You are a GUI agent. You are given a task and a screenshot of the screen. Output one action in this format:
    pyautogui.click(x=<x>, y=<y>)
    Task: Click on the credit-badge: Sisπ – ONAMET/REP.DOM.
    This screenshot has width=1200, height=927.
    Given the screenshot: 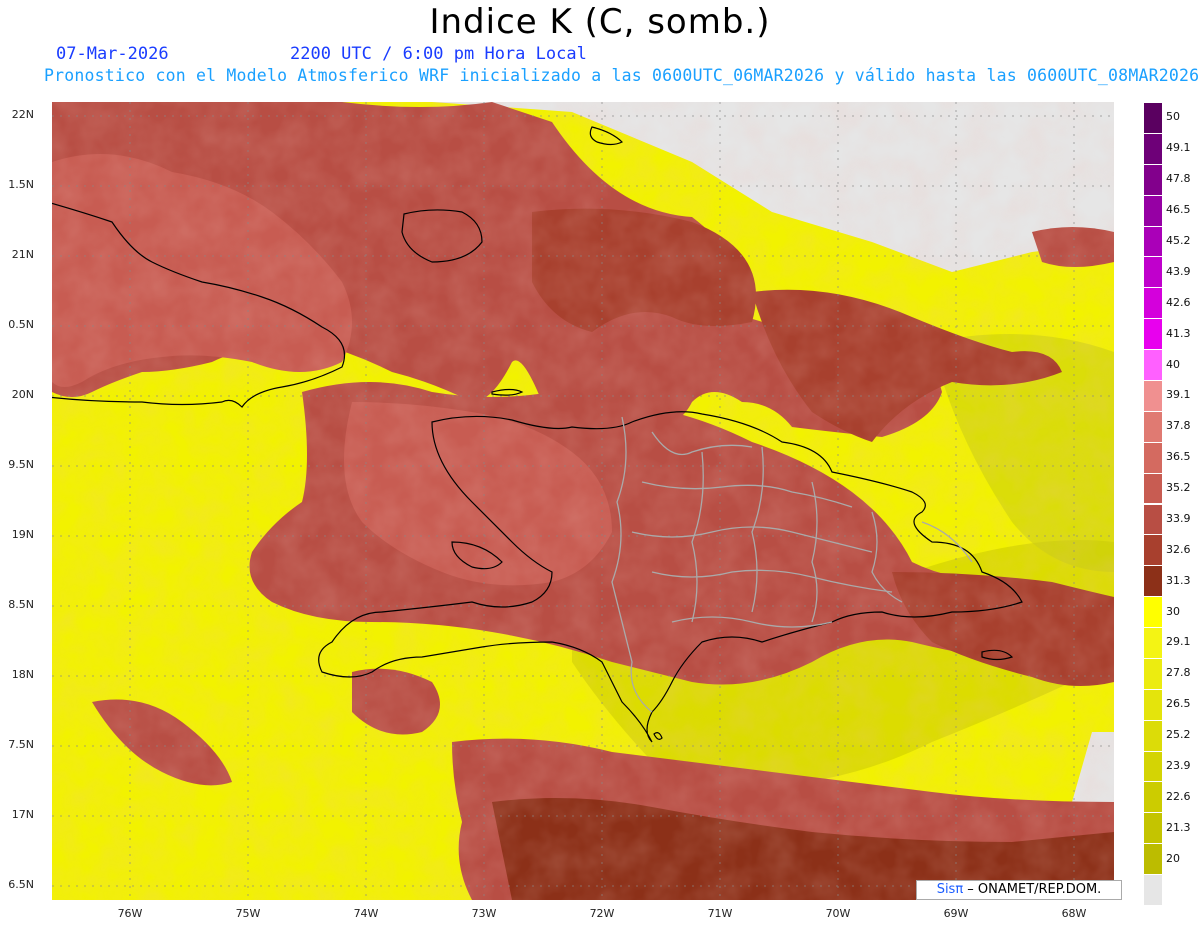 What is the action you would take?
    pyautogui.click(x=1019, y=890)
    